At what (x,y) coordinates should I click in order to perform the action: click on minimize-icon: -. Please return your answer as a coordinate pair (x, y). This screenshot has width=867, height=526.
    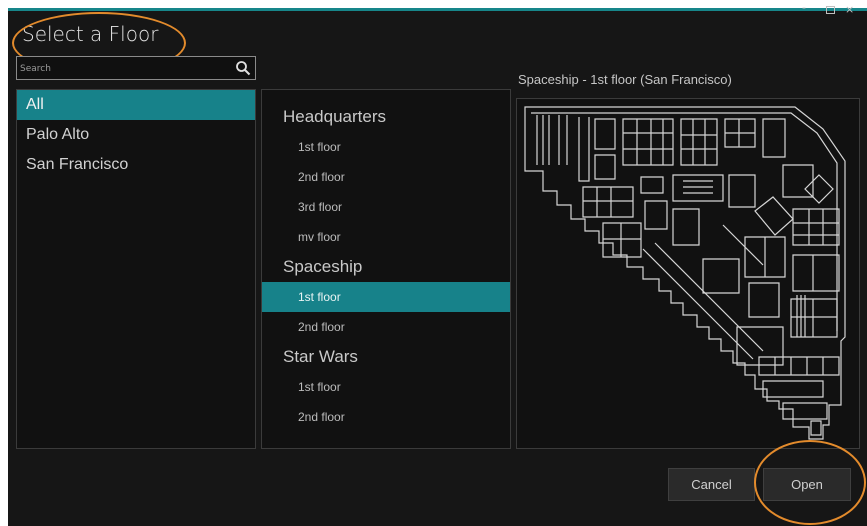
    Looking at the image, I should click on (804, 8).